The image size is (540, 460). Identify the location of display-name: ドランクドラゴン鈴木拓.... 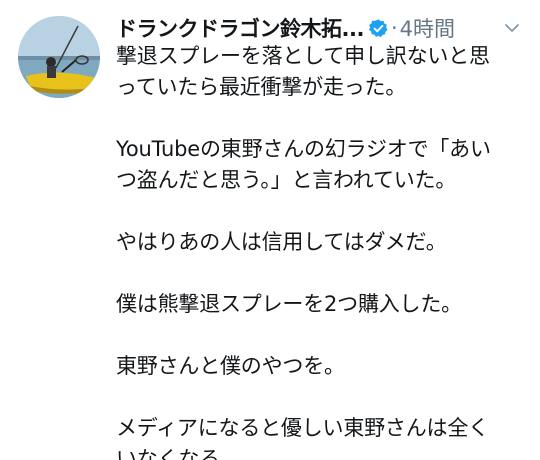
(240, 28).